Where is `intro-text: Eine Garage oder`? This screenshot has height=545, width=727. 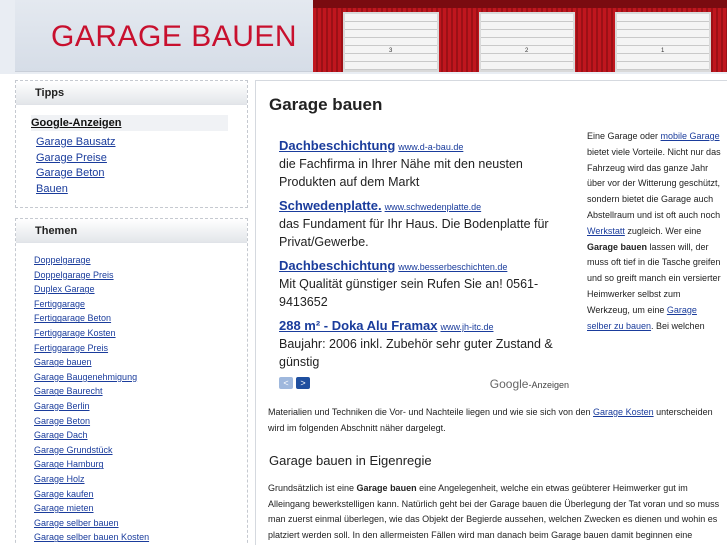 intro-text: Eine Garage oder is located at coordinates (624, 136).